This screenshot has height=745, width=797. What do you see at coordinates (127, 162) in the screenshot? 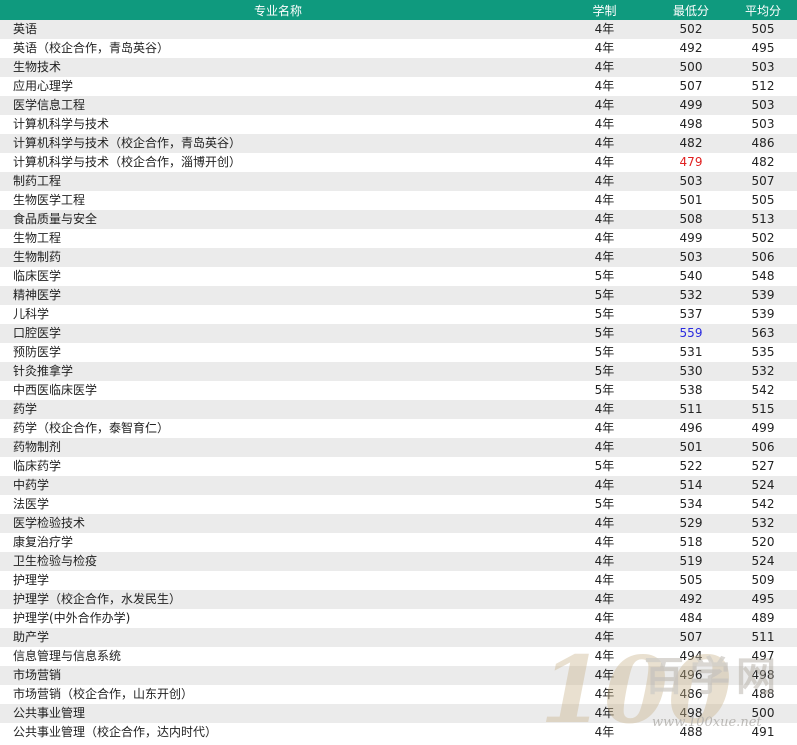
I see `major-name-cell: 计算机科学与技术（校企合作，淄博开创）` at bounding box center [127, 162].